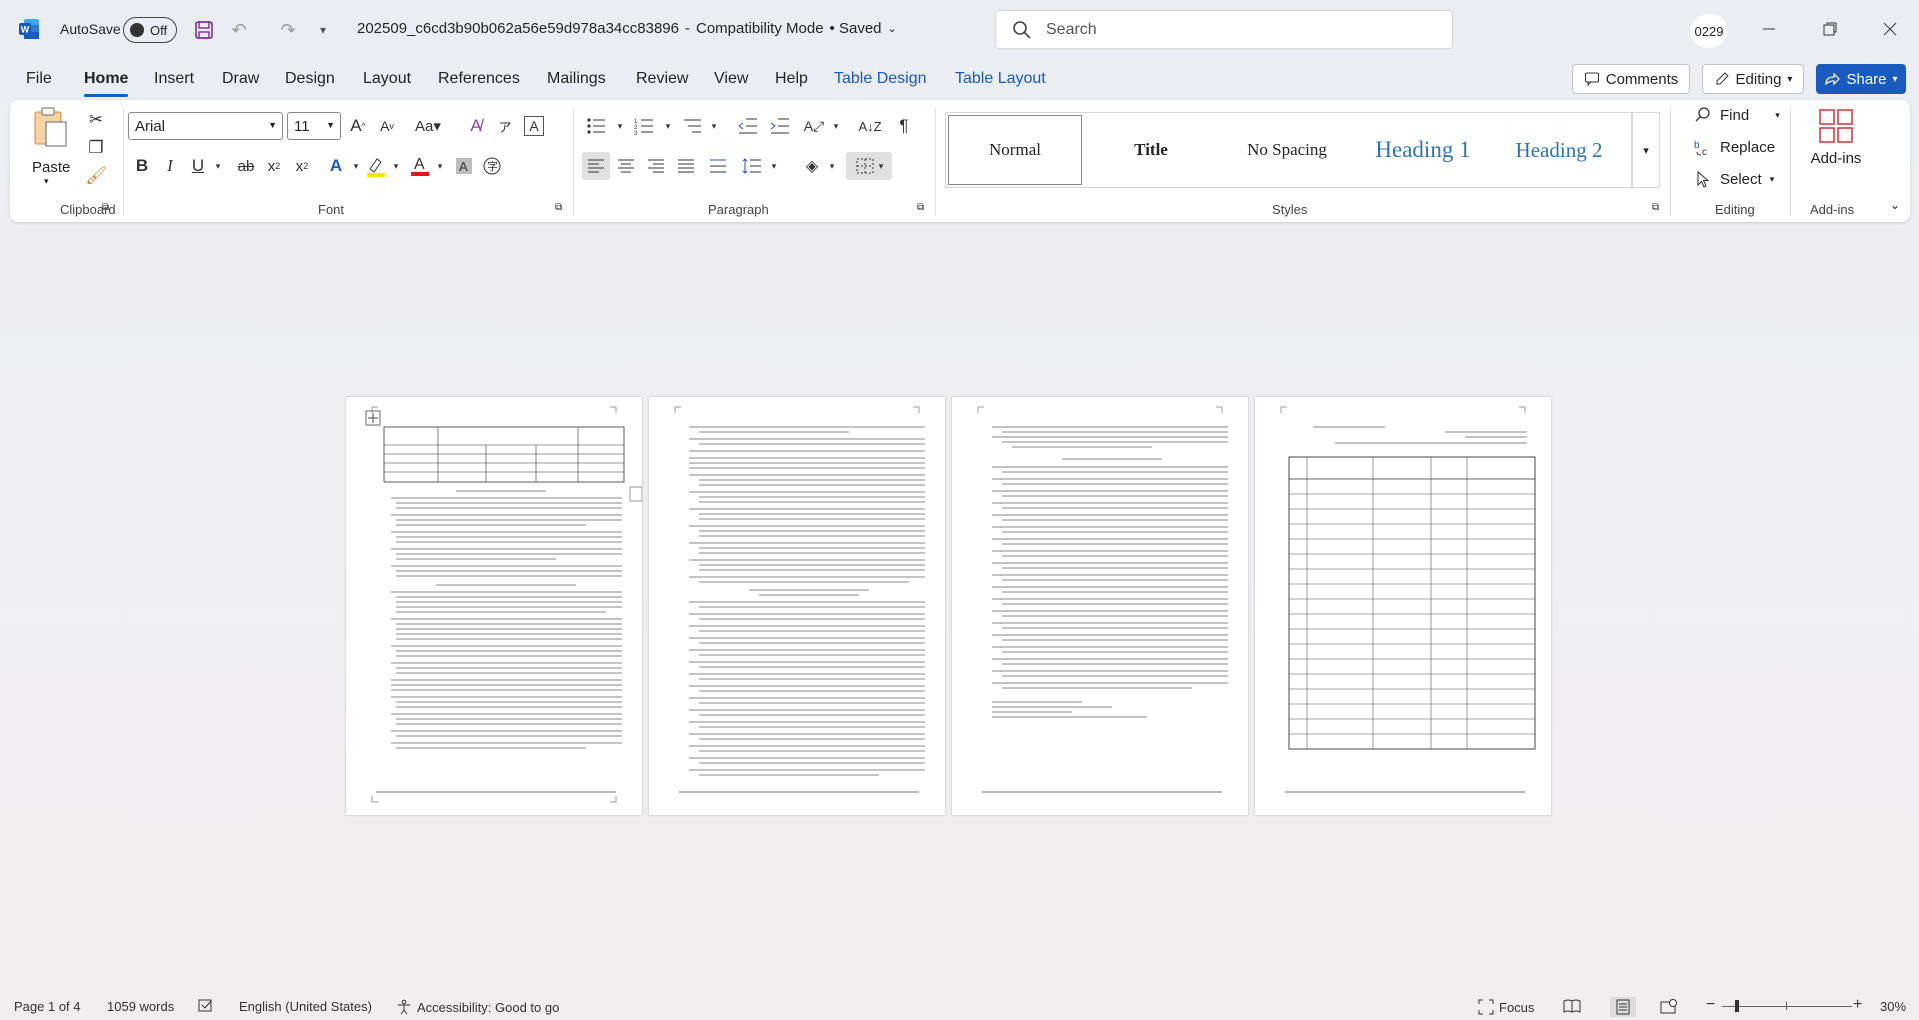  Describe the element at coordinates (387, 126) in the screenshot. I see `shrink-font-icon: Av` at that location.